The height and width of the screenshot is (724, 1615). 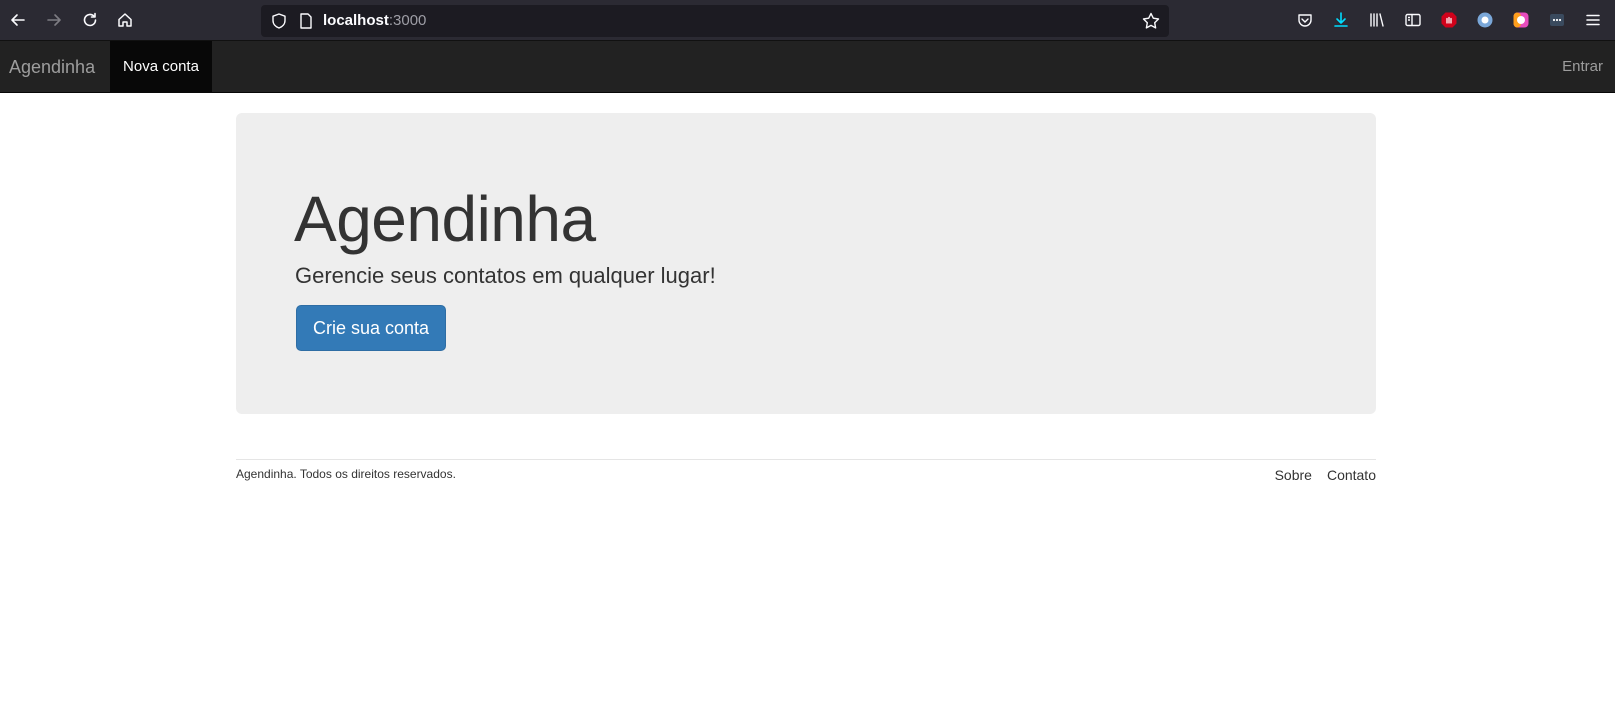 What do you see at coordinates (715, 21) in the screenshot?
I see `address-bar: localhost:3000` at bounding box center [715, 21].